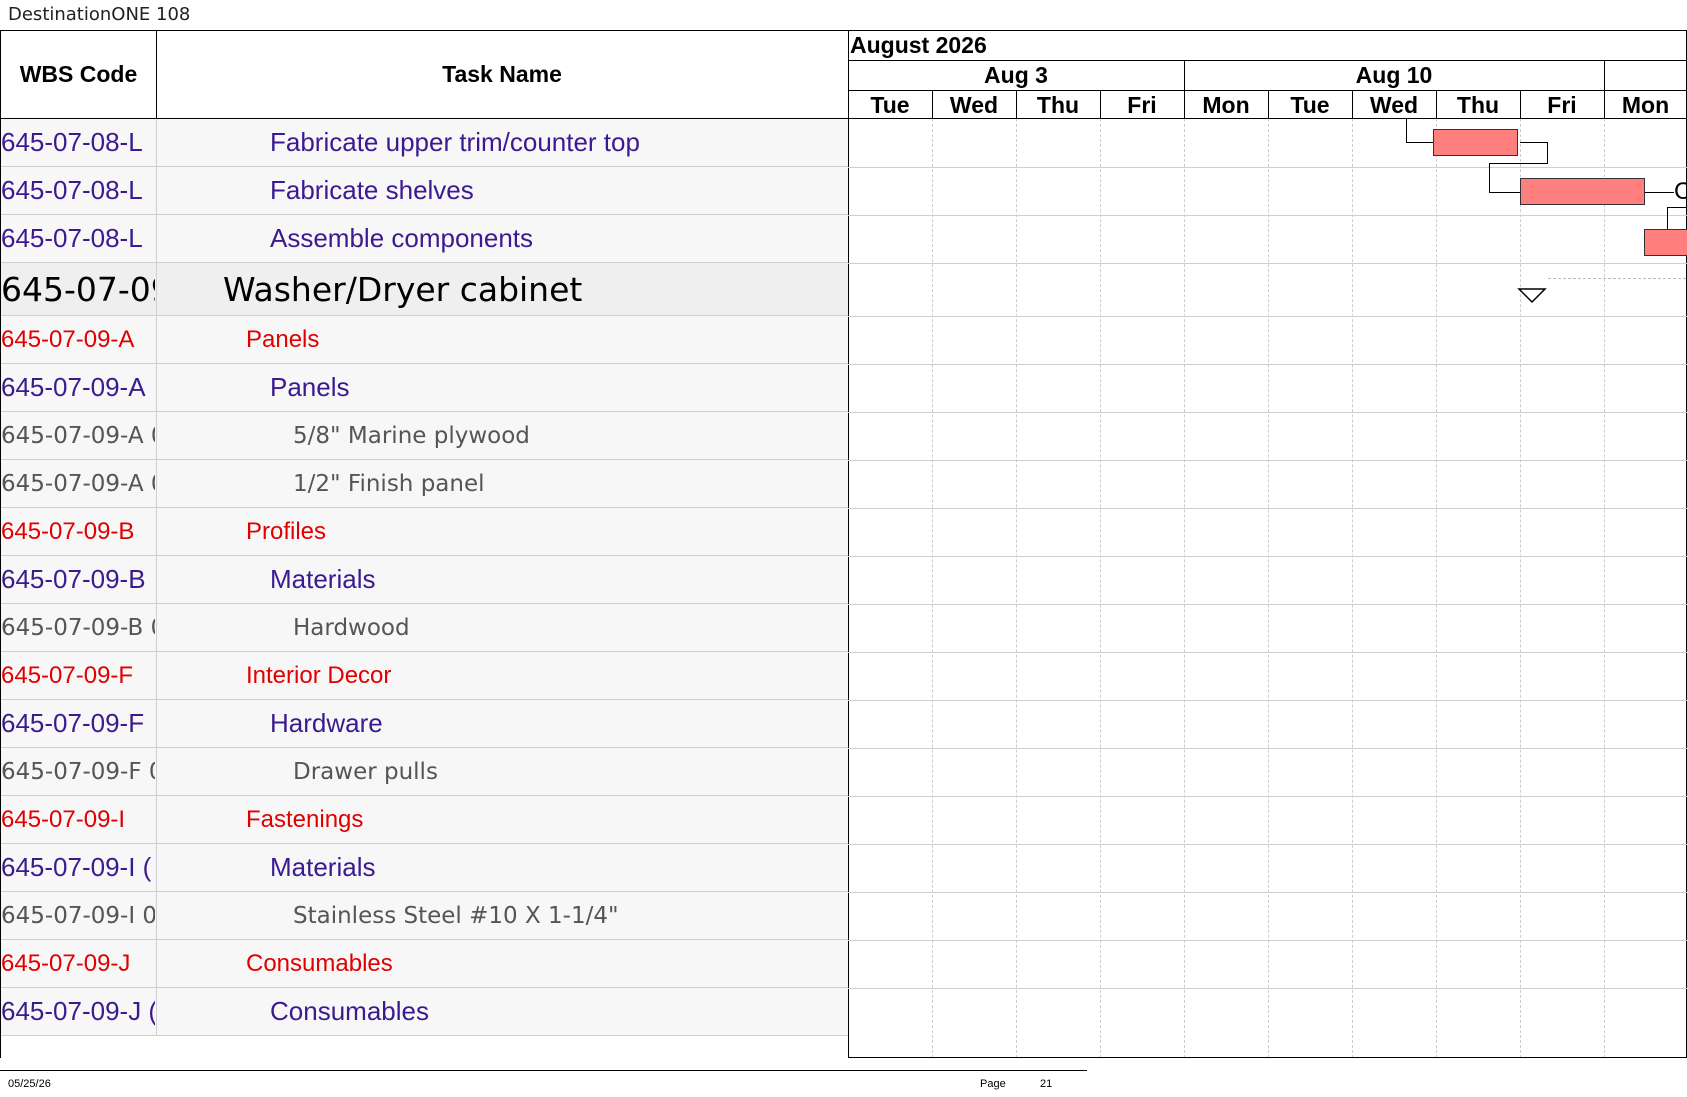 This screenshot has width=1687, height=1097. Describe the element at coordinates (1046, 1084) in the screenshot. I see `footer-page-number: 21` at that location.